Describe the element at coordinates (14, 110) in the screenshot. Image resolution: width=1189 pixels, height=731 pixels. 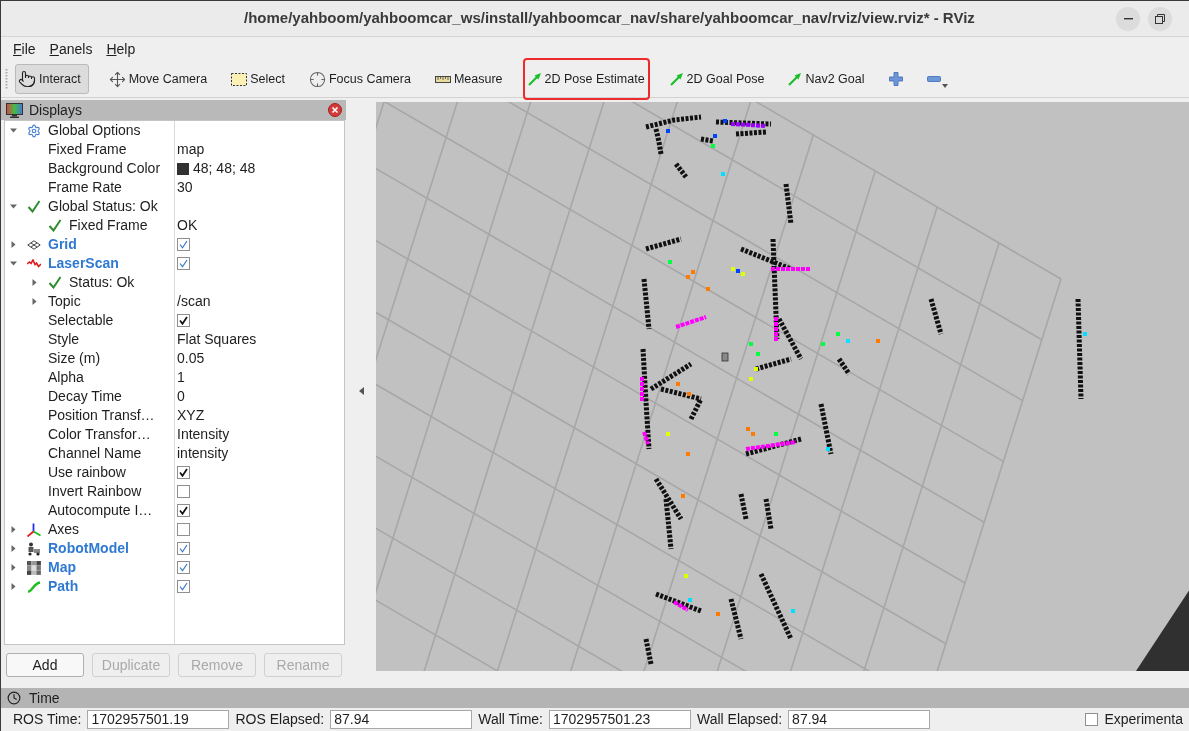
I see `monitor-icon` at that location.